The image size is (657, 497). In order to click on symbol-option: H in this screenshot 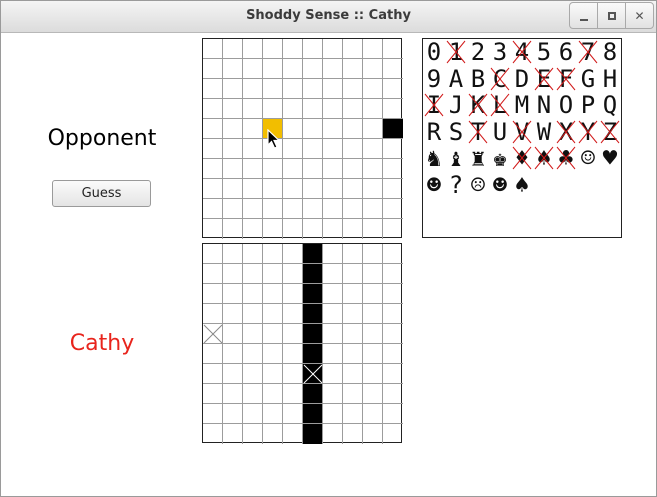, I will do `click(610, 79)`.